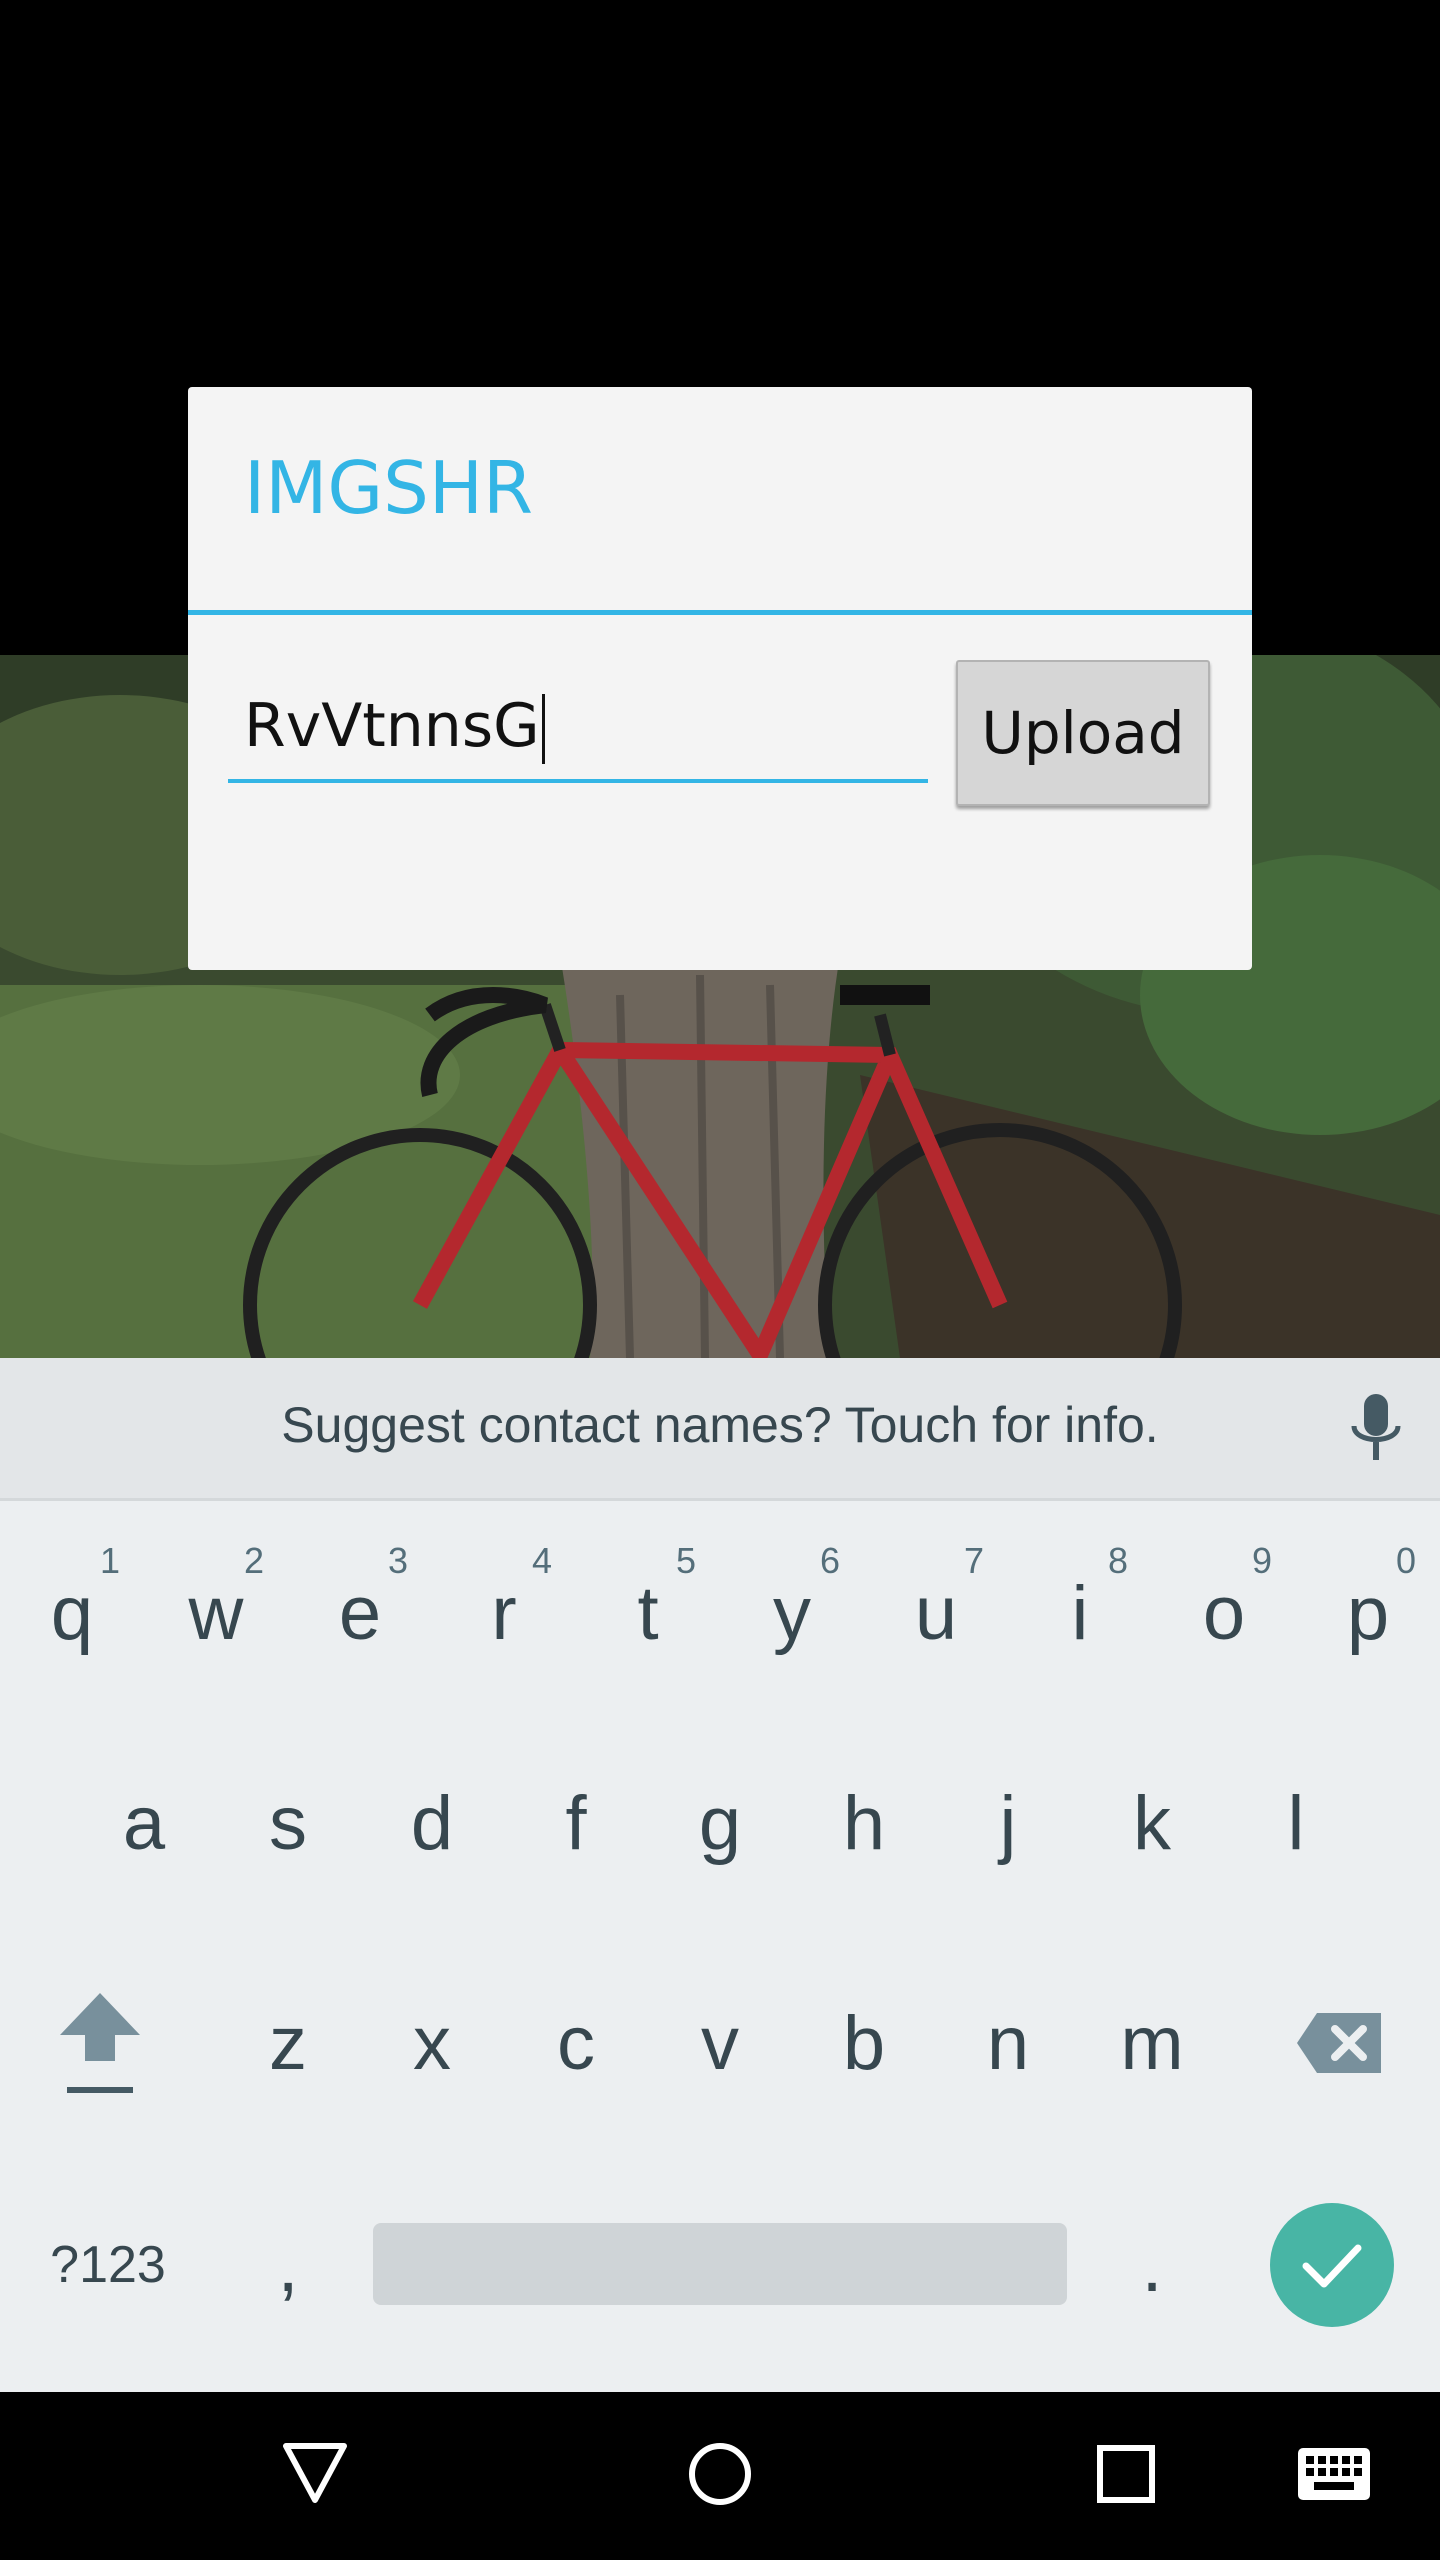  I want to click on key-z: z, so click(288, 2043).